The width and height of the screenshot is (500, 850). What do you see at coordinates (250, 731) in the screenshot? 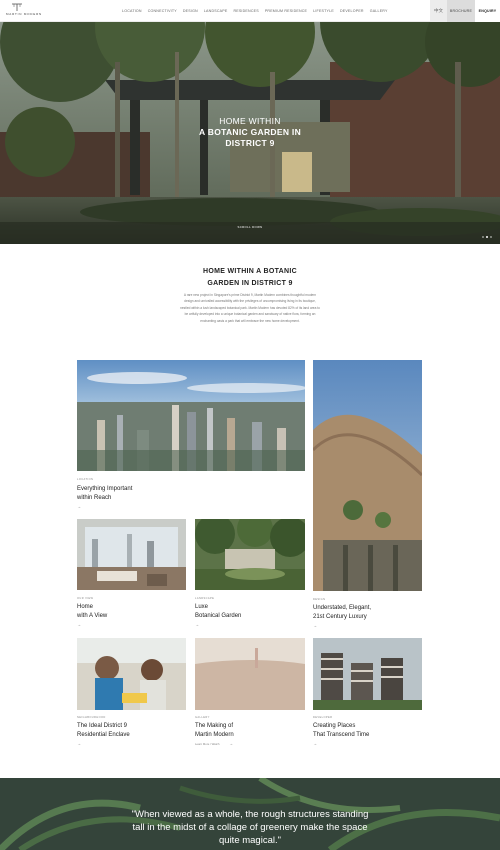
I see `card-gallery-title: The Making of Martin Modern` at bounding box center [250, 731].